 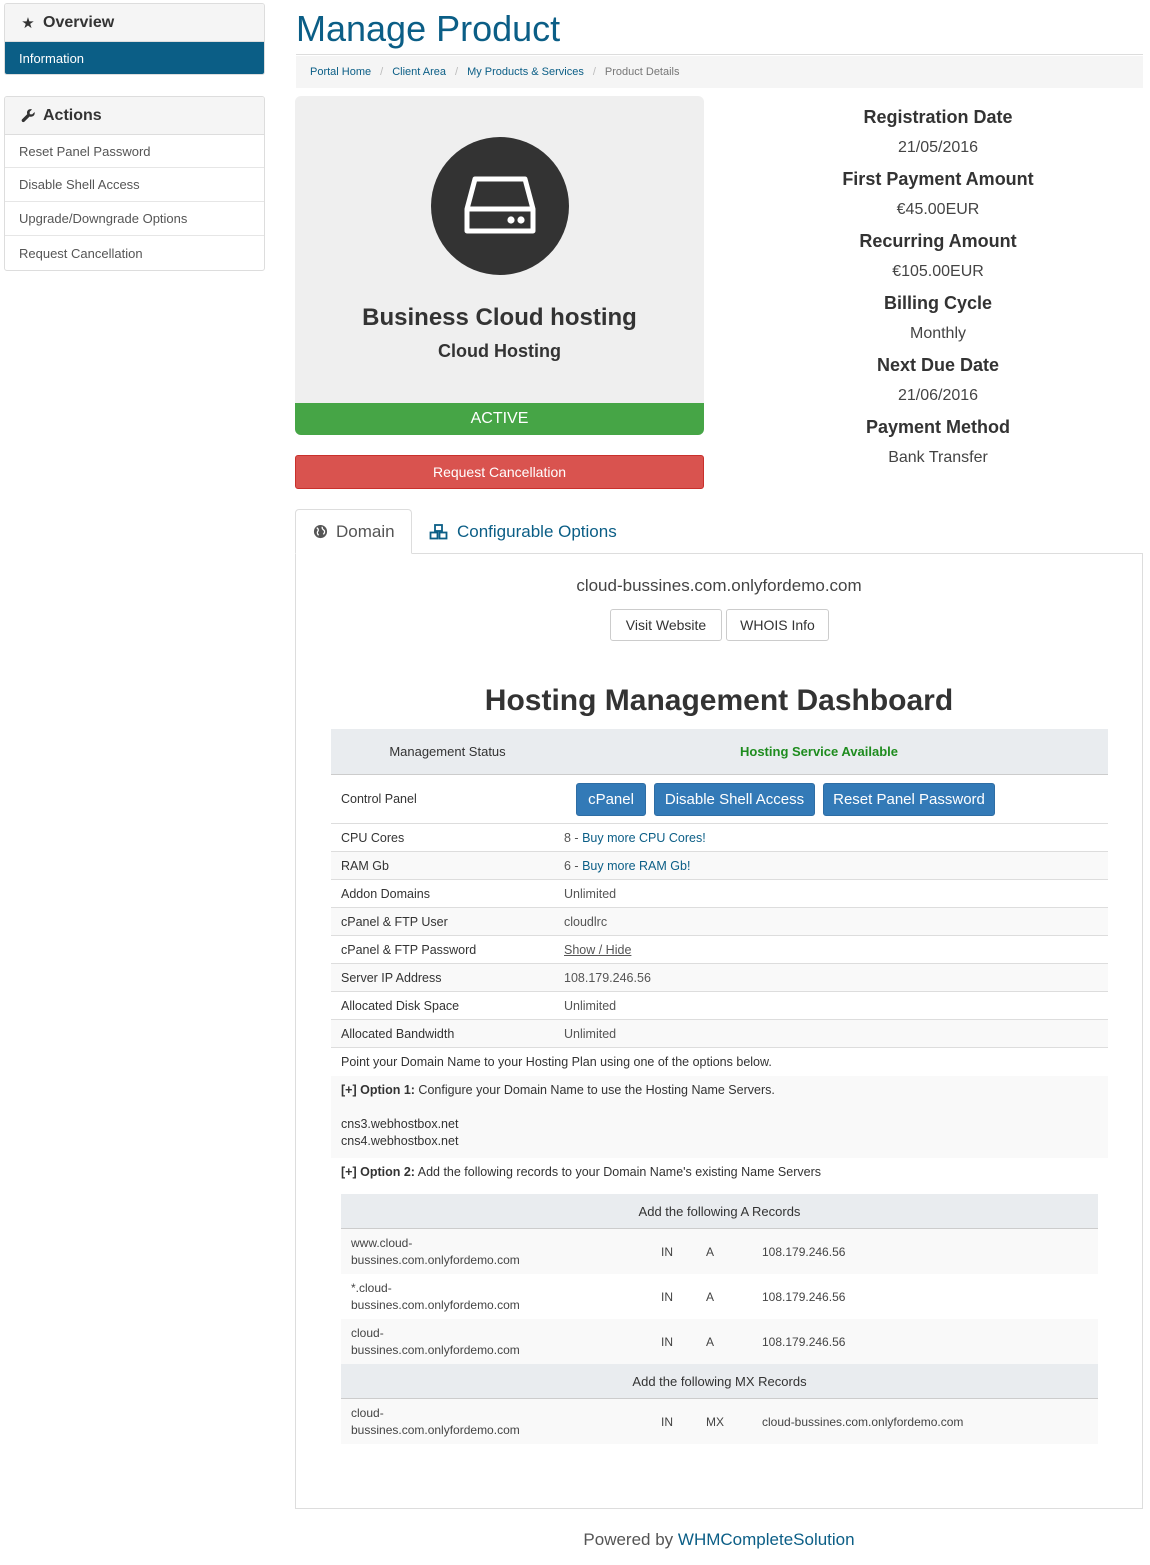 What do you see at coordinates (134, 219) in the screenshot?
I see `sidebar-item-upgrade-downgrade: Upgrade/Downgrade Options` at bounding box center [134, 219].